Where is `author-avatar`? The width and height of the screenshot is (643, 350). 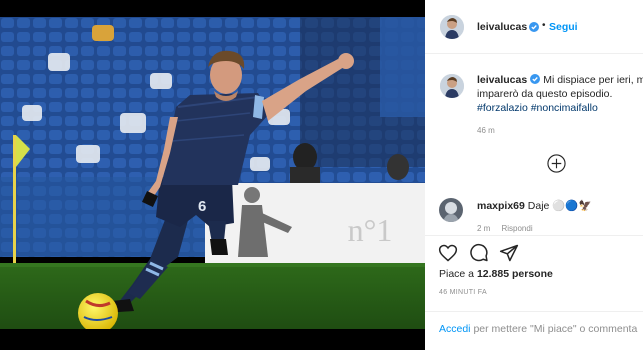
author-avatar is located at coordinates (452, 27).